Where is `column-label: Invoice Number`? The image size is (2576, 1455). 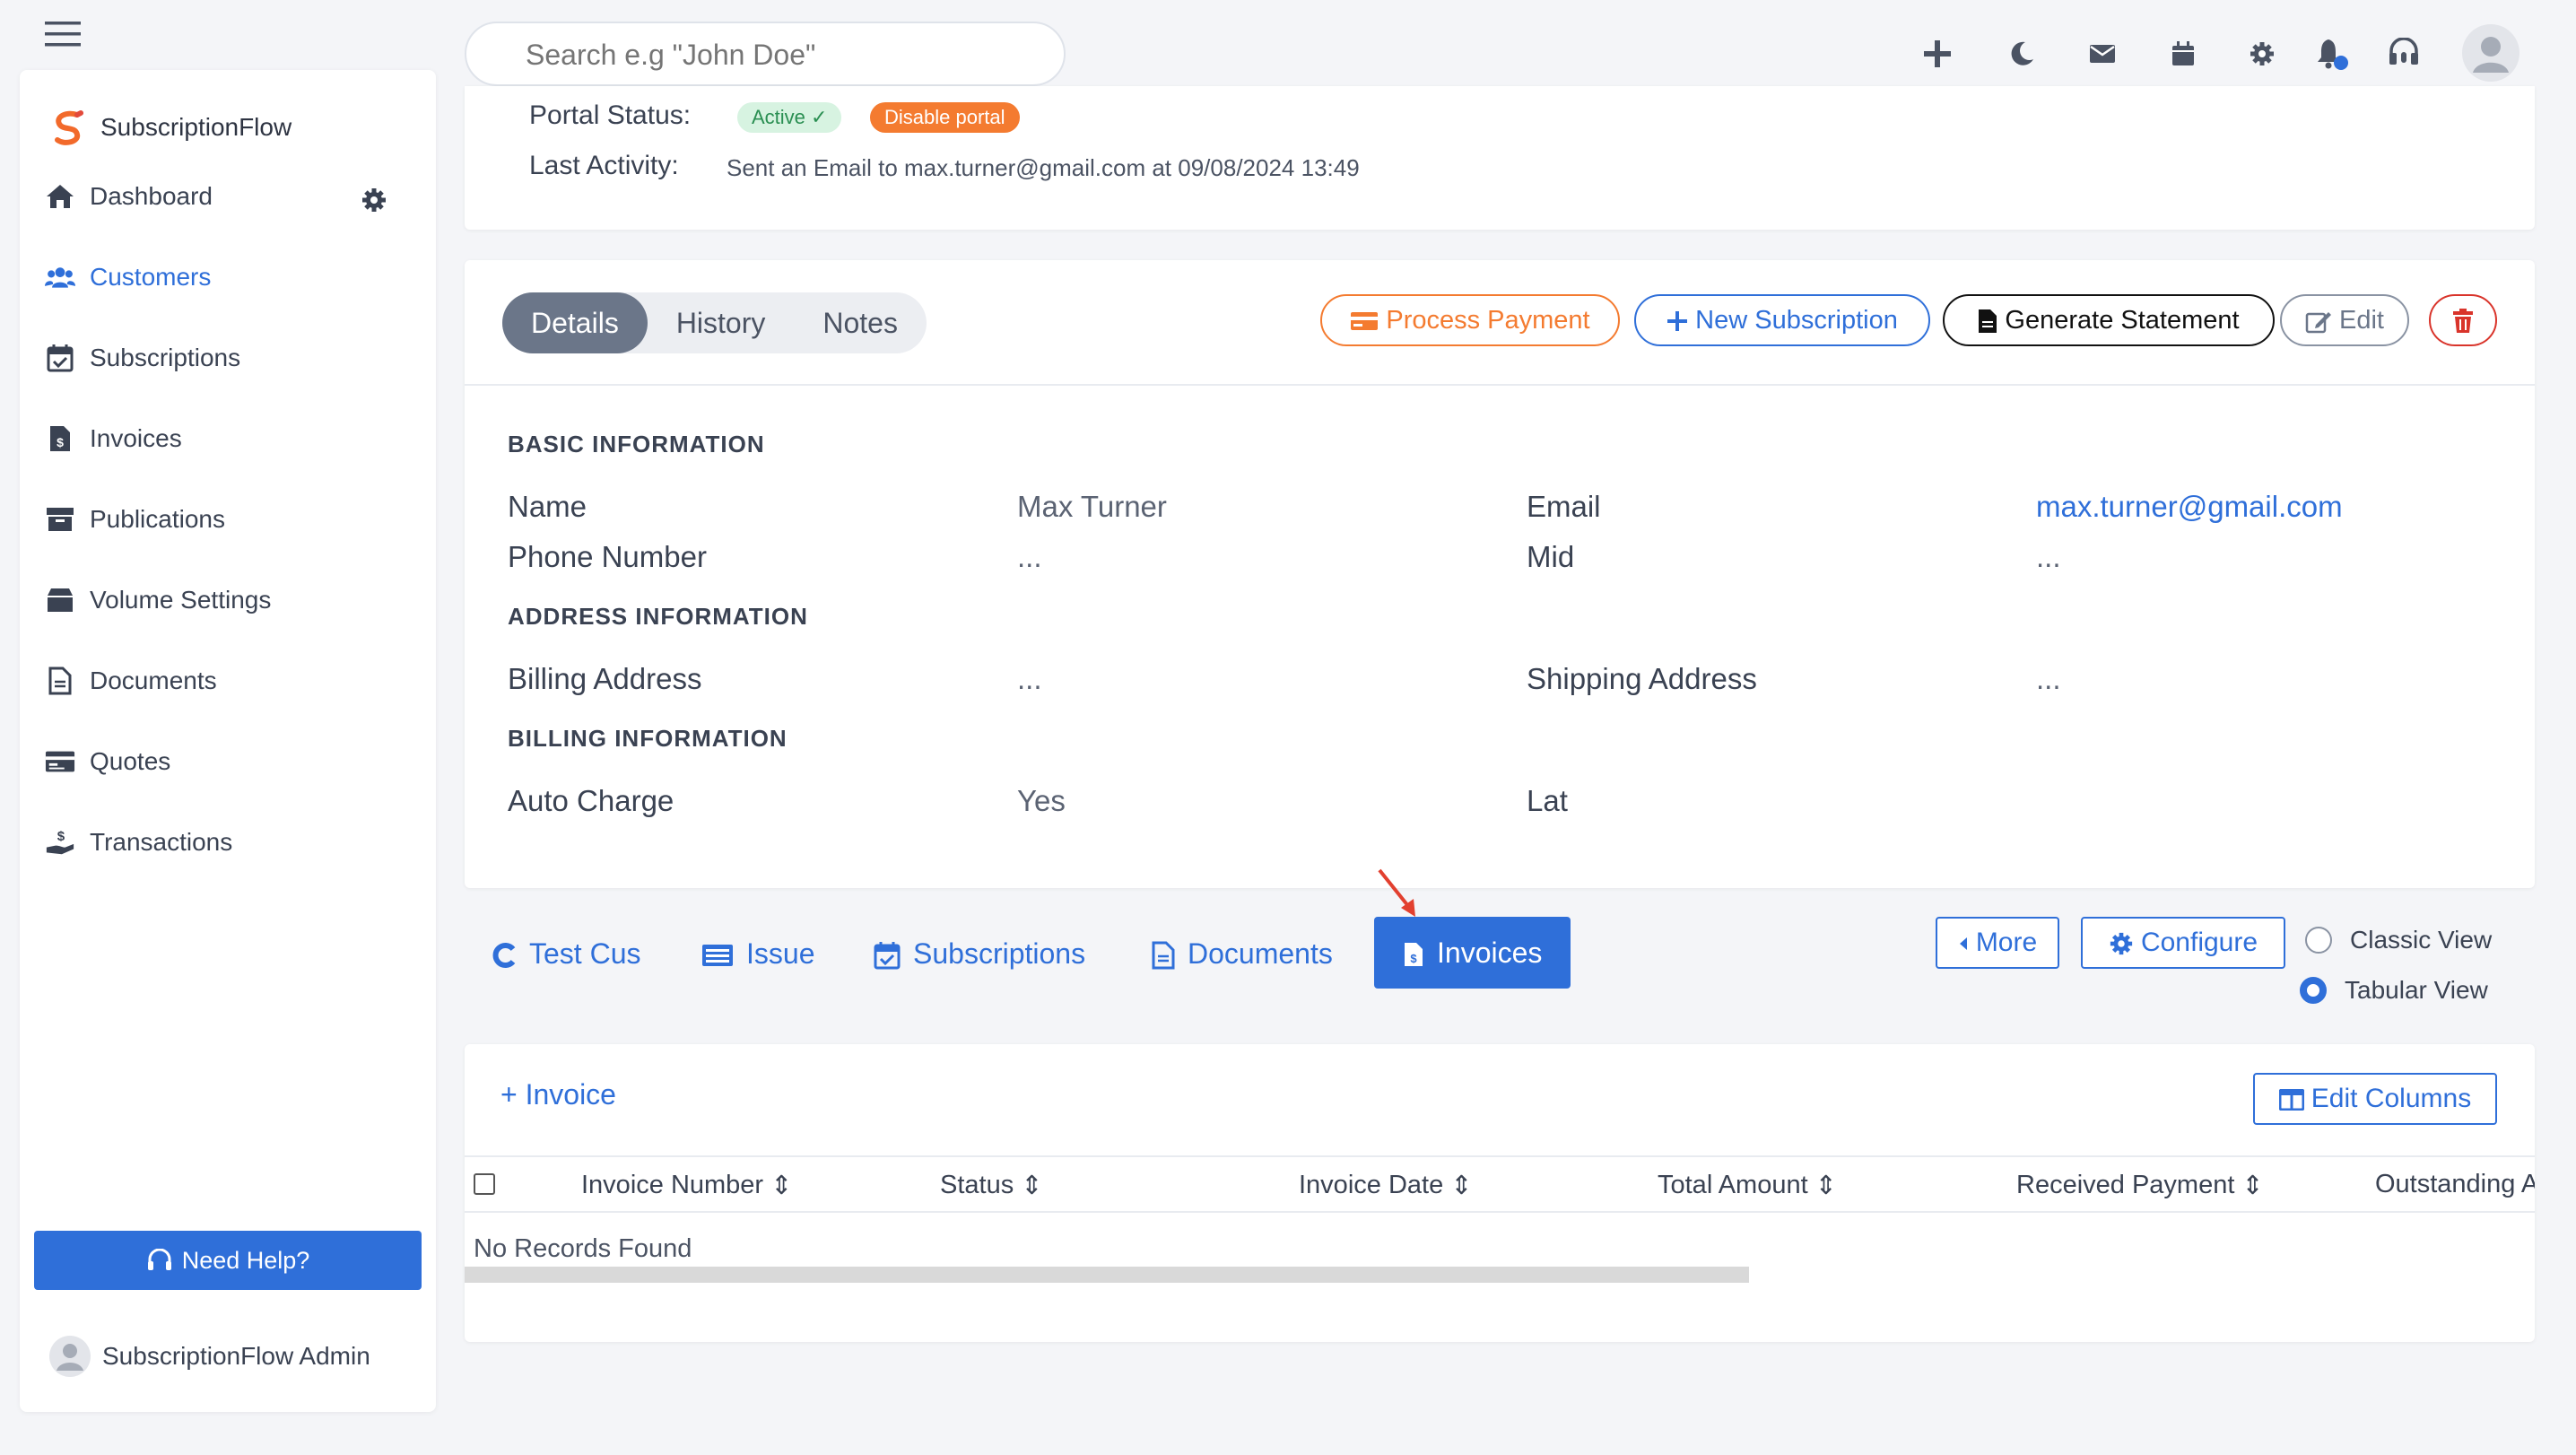 column-label: Invoice Number is located at coordinates (672, 1185).